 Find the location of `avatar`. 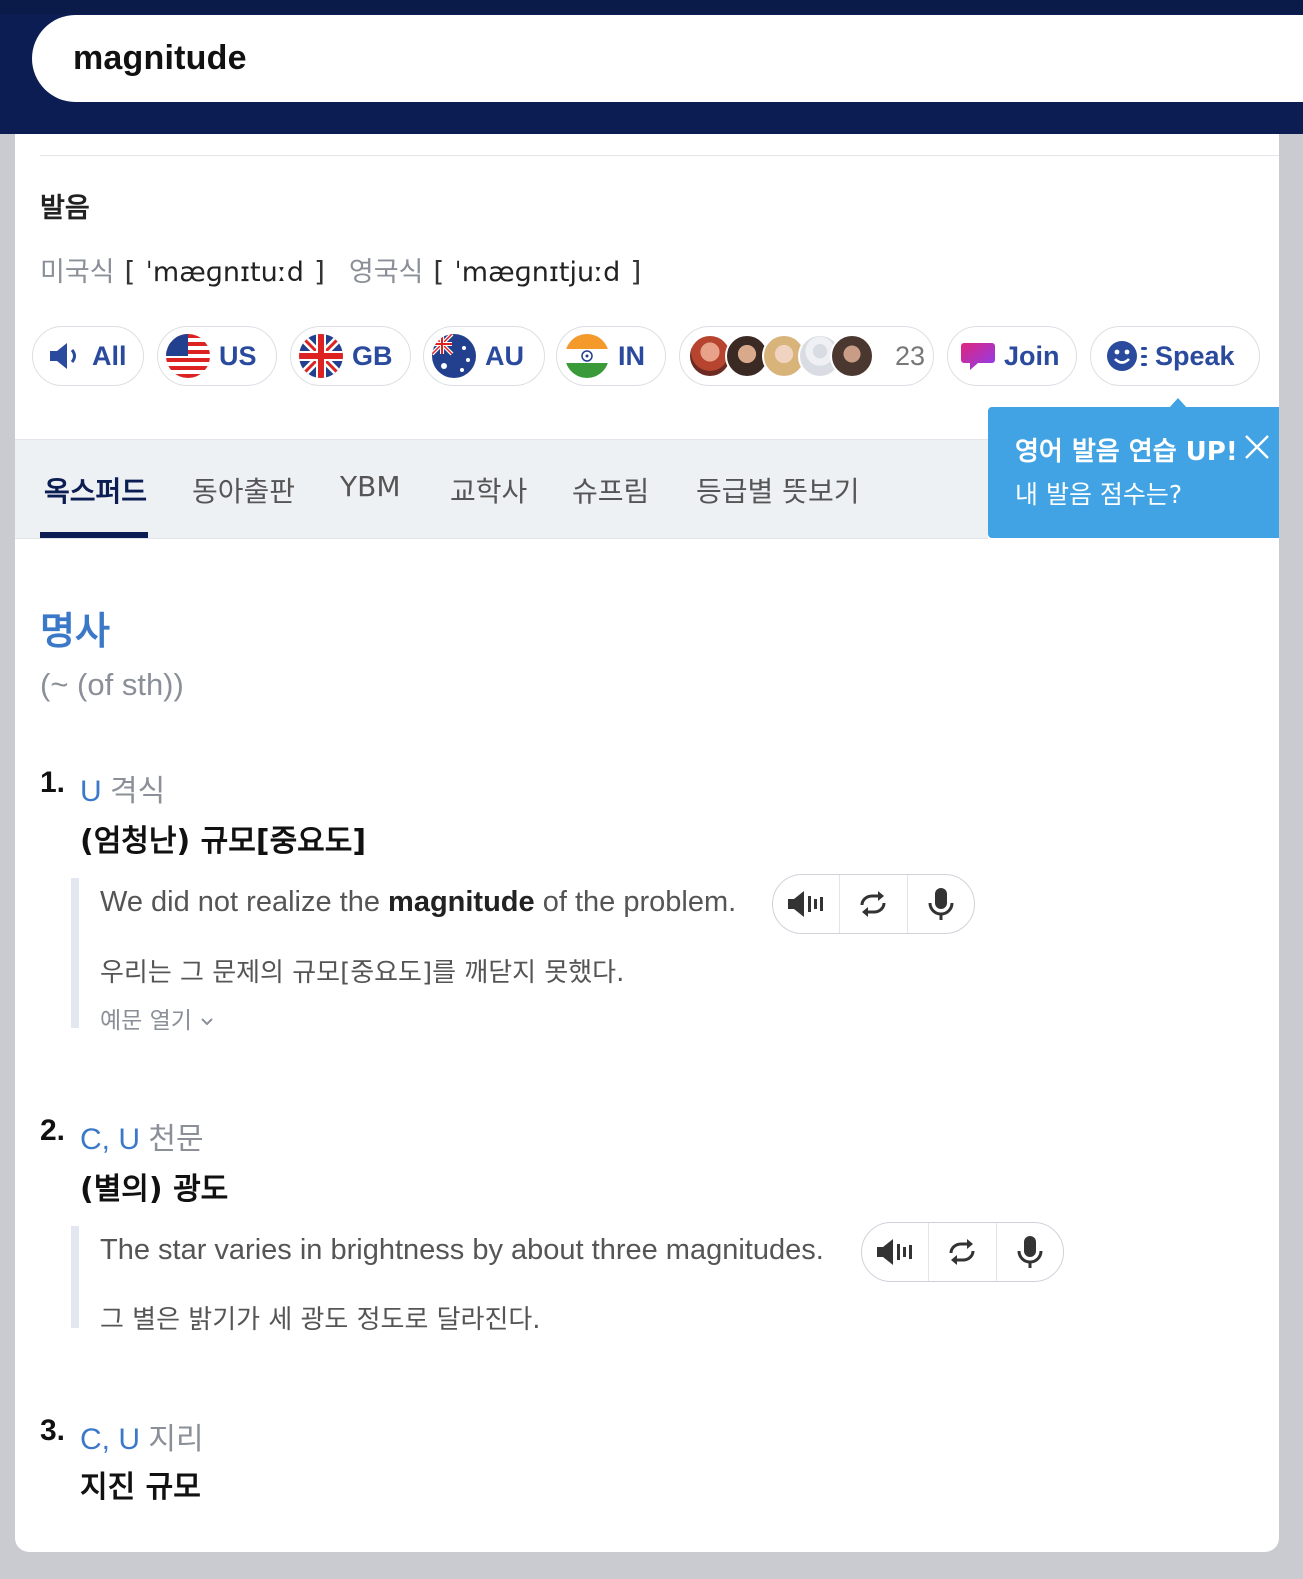

avatar is located at coordinates (852, 356).